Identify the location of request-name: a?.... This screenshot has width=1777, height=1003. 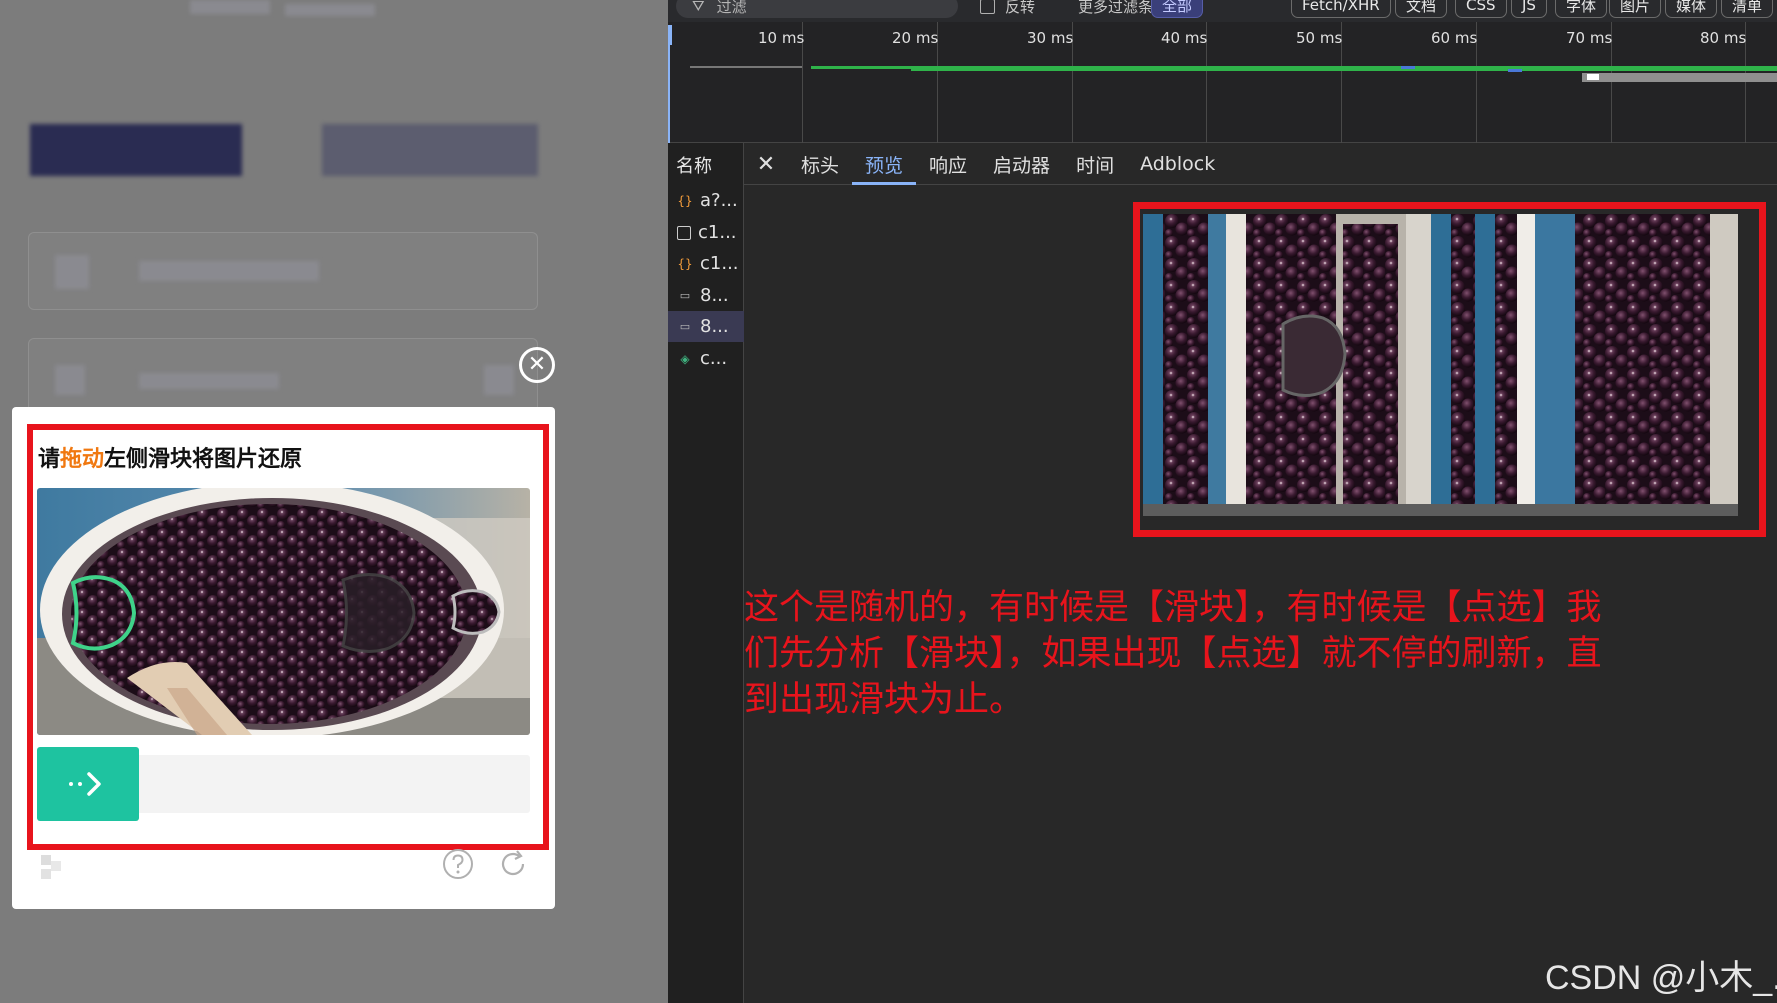
(719, 200).